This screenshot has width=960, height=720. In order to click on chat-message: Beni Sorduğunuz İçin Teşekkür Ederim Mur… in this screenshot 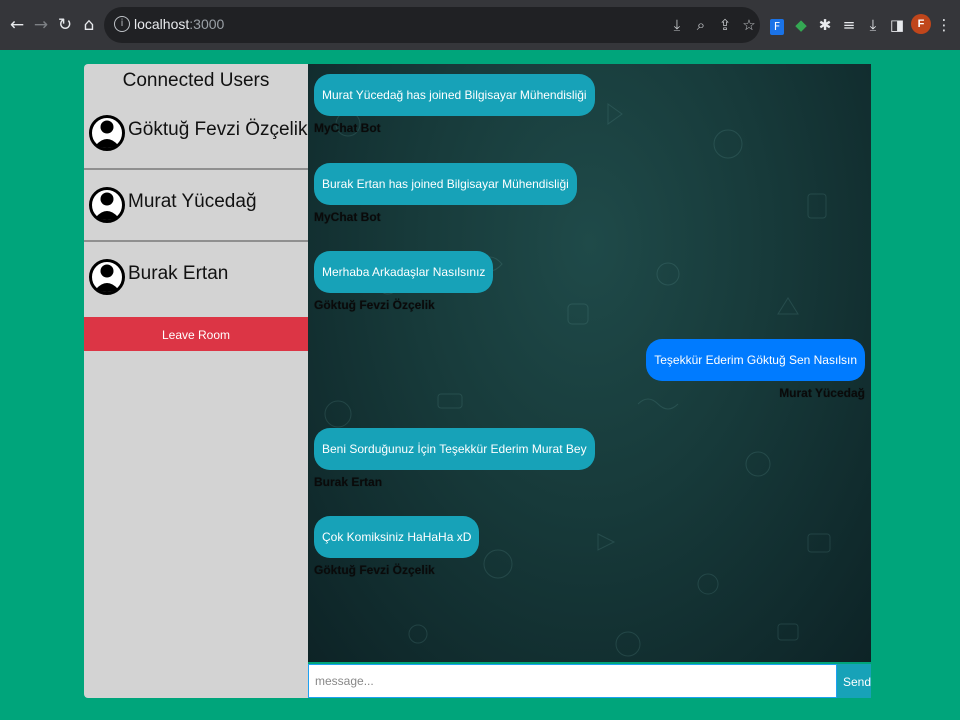, I will do `click(454, 458)`.